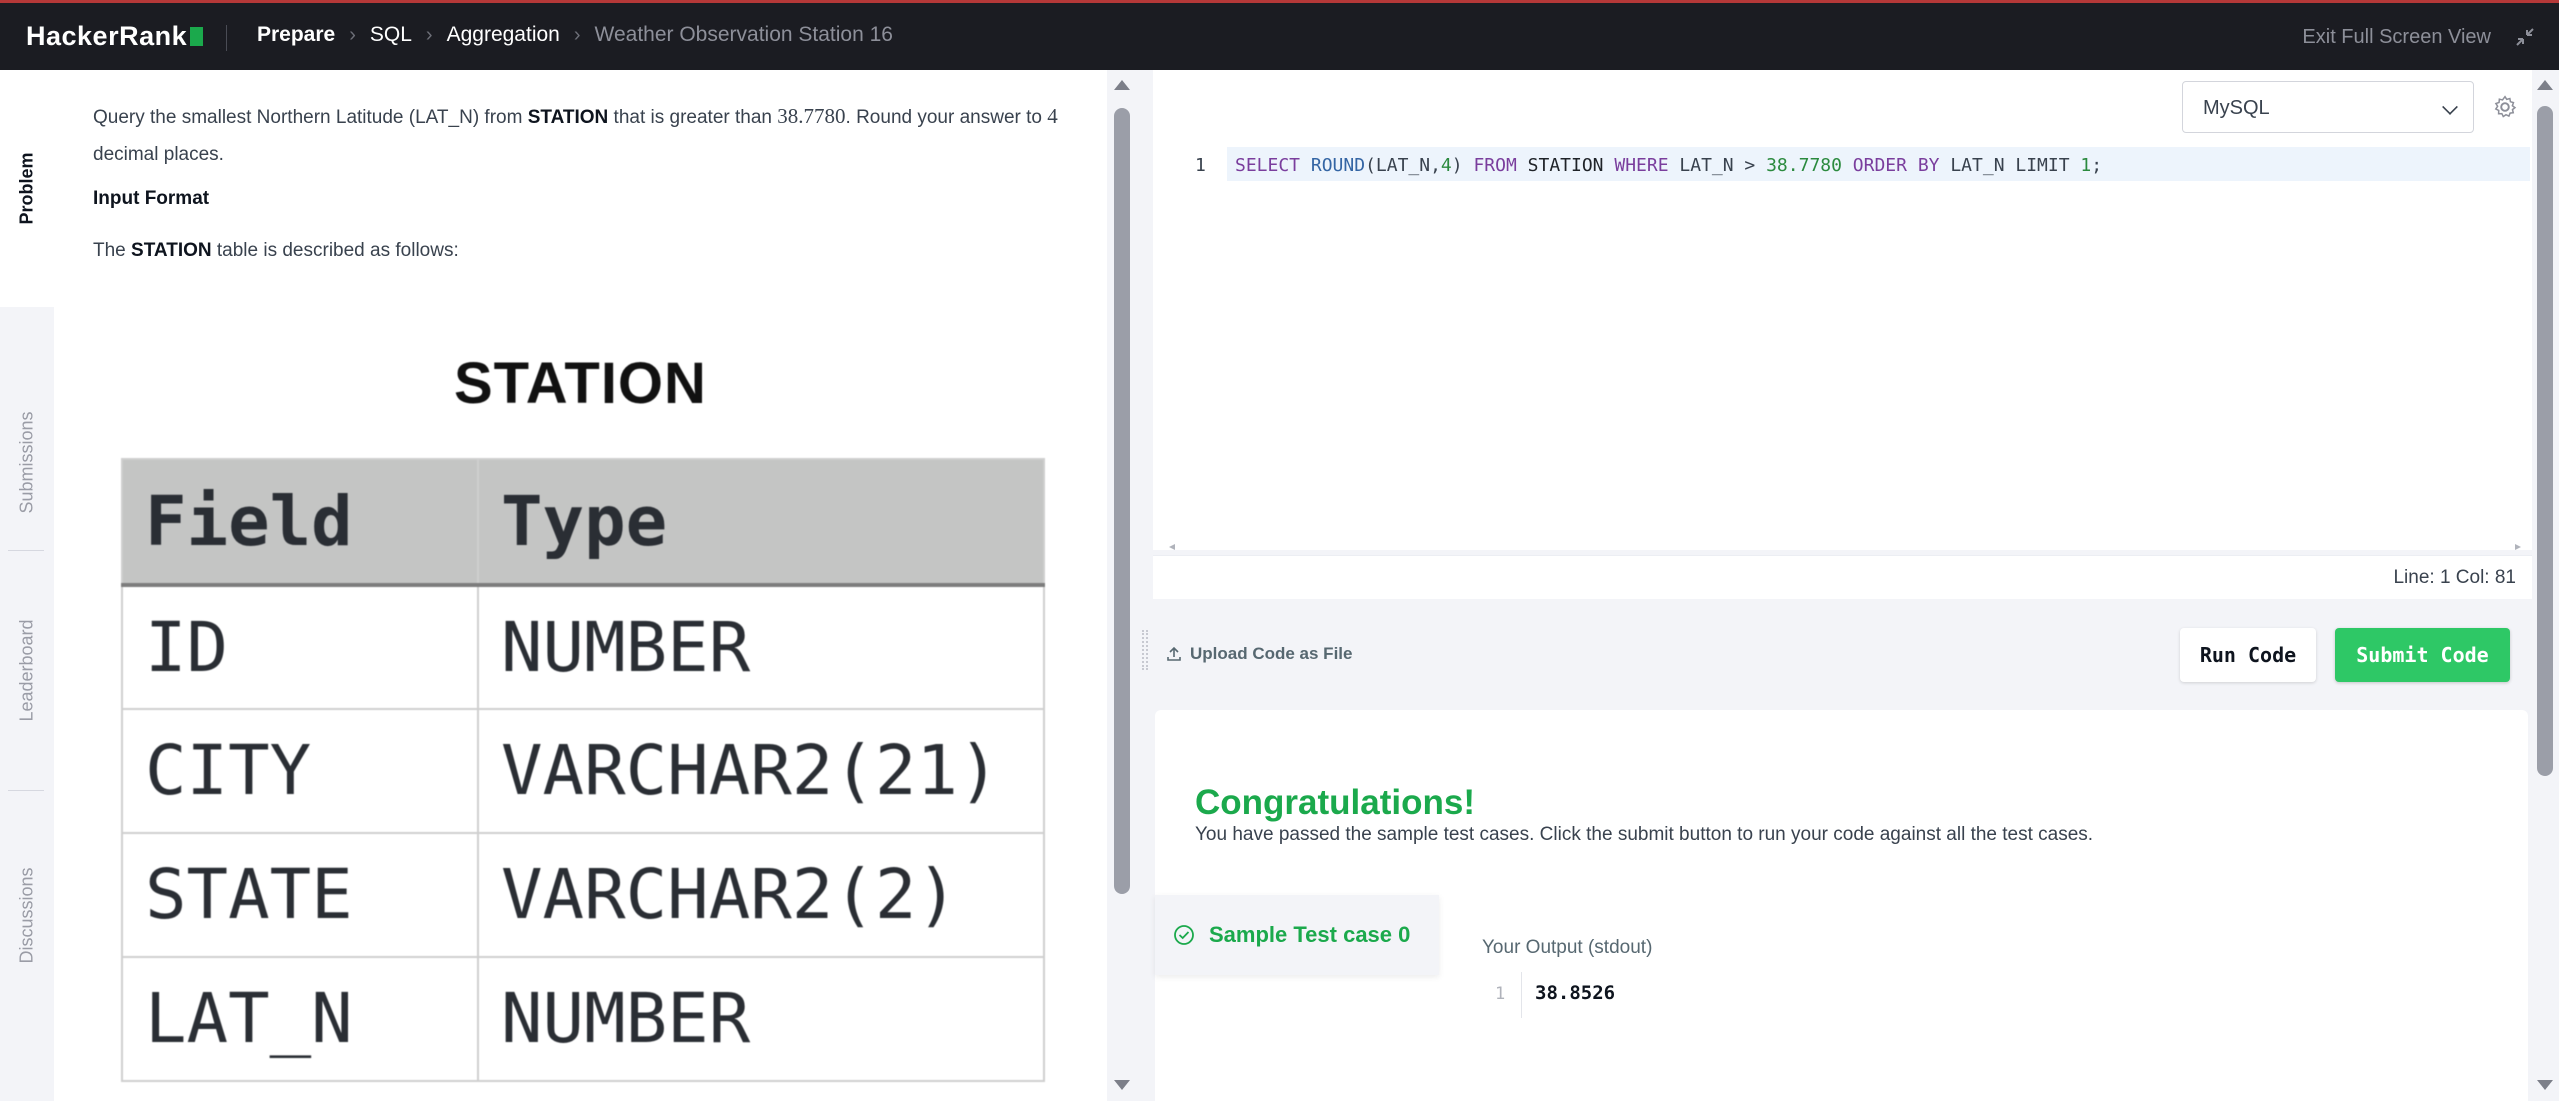 This screenshot has width=2559, height=1101. What do you see at coordinates (300, 771) in the screenshot?
I see `table-cell: CITY` at bounding box center [300, 771].